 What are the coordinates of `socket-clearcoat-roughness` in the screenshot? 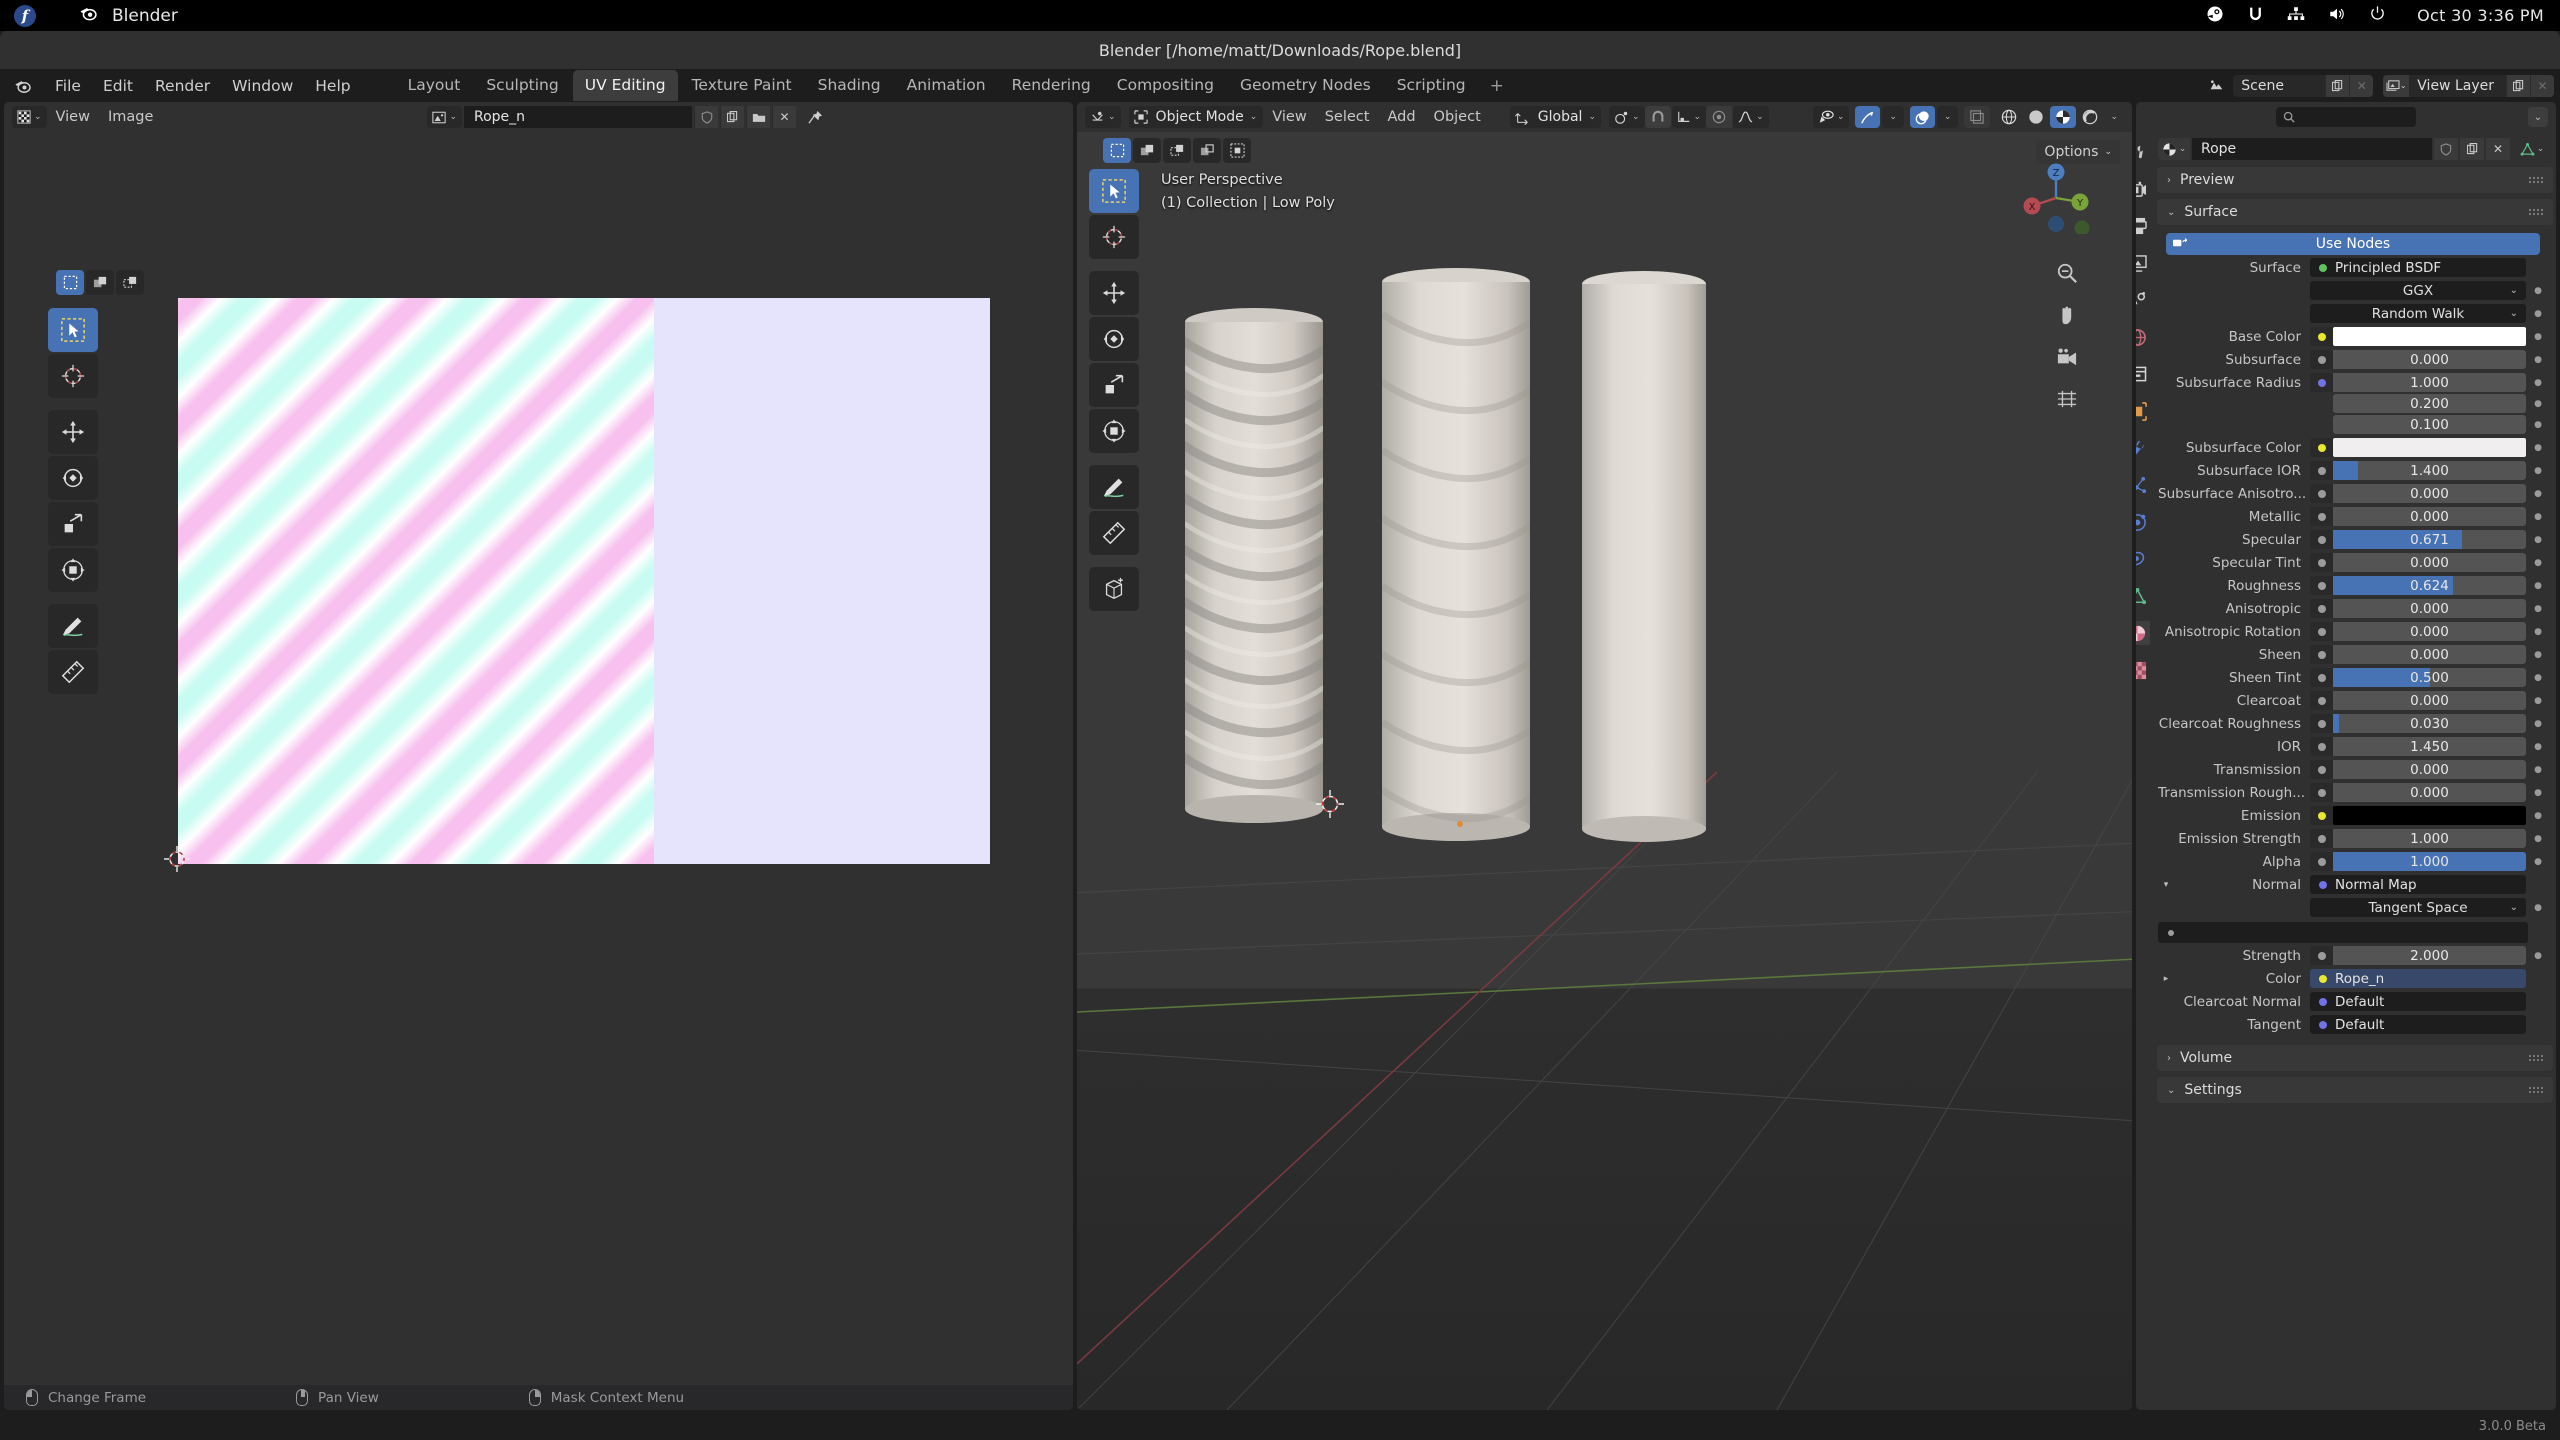 It's located at (2321, 723).